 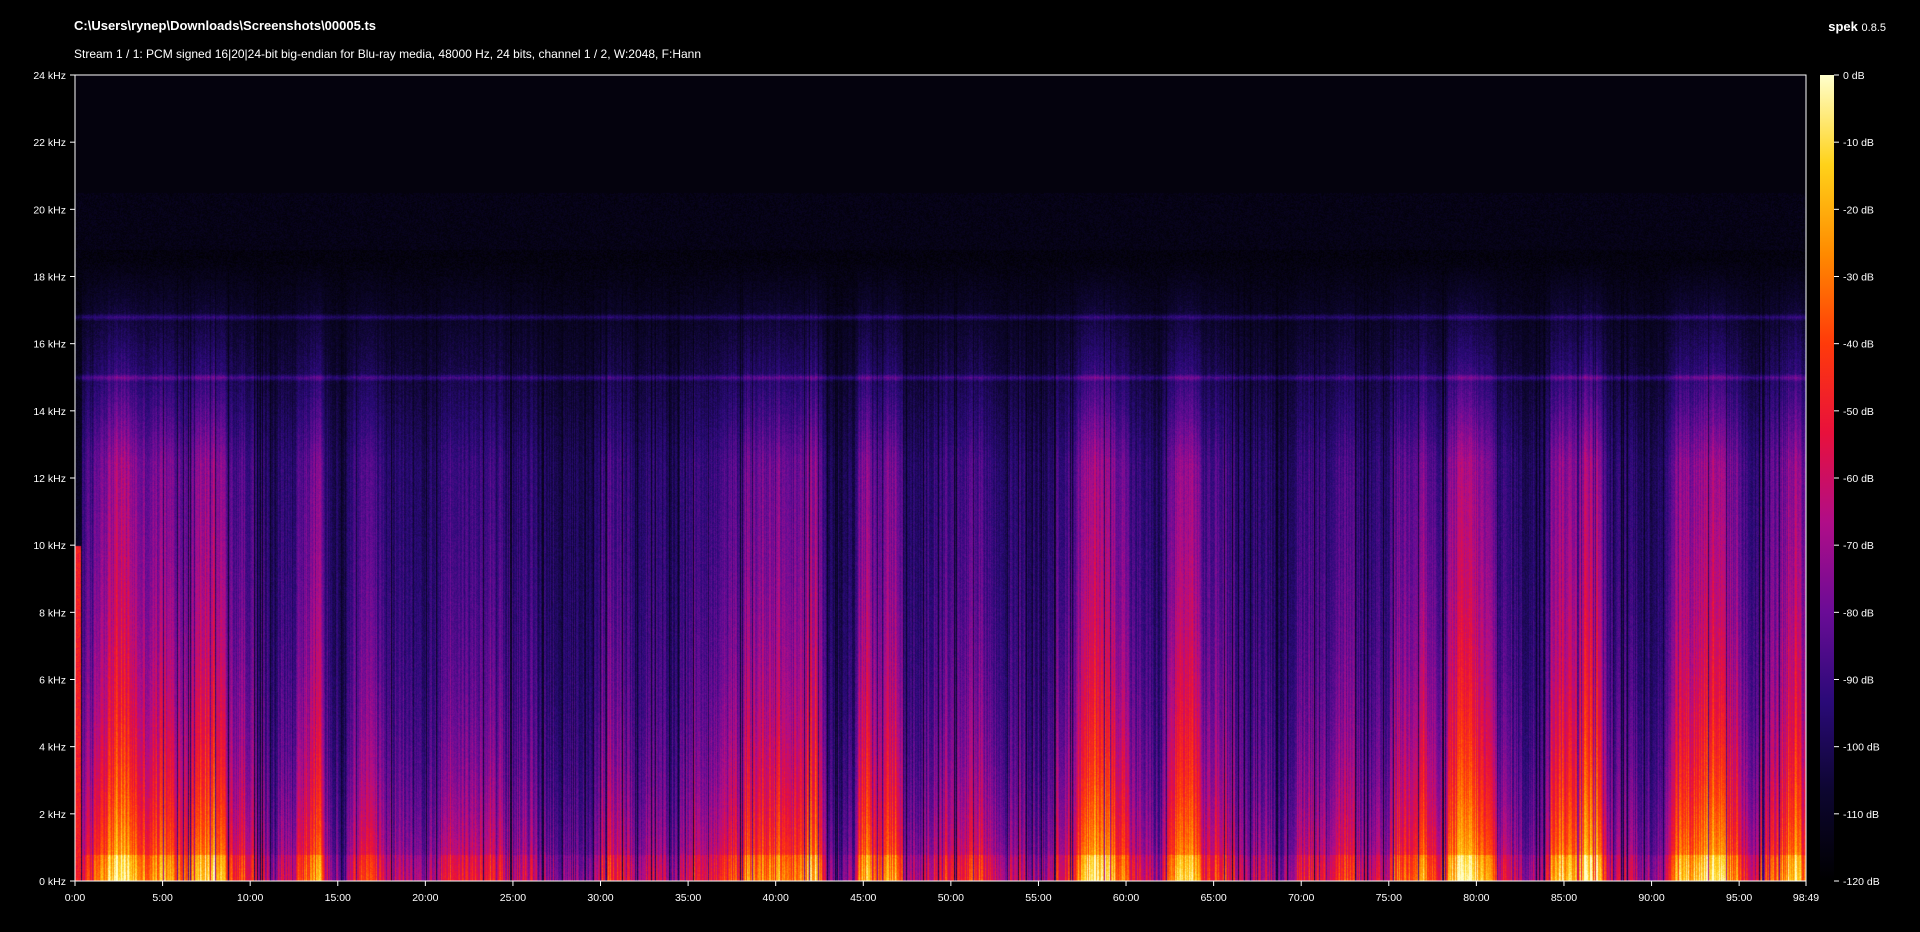 What do you see at coordinates (75, 898) in the screenshot?
I see `x-tick-label: 0:00` at bounding box center [75, 898].